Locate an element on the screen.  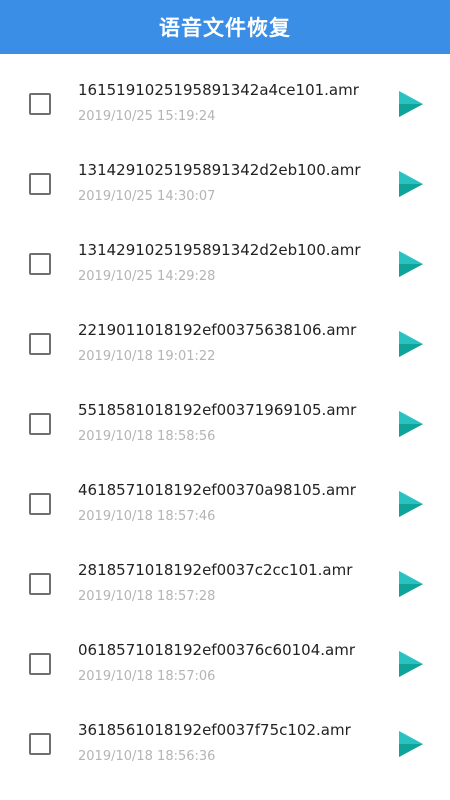
file-timestamp: 2019/10/25 14:29:28 is located at coordinates (147, 276).